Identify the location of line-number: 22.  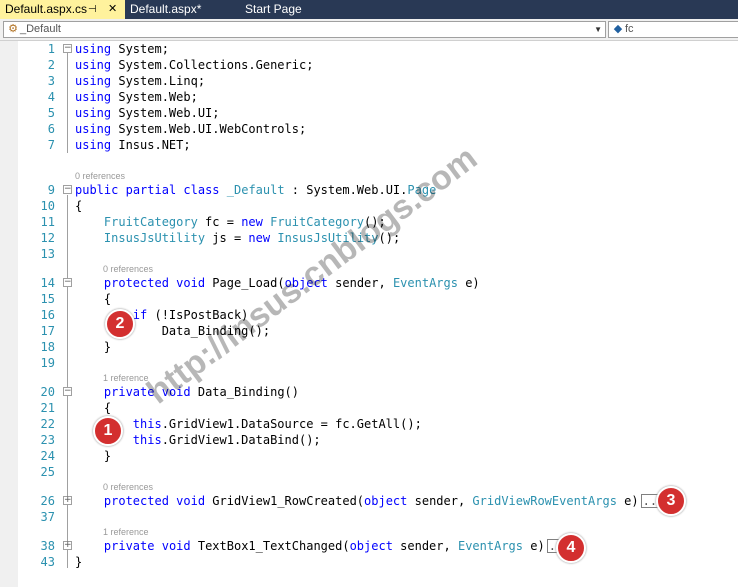
(47, 424).